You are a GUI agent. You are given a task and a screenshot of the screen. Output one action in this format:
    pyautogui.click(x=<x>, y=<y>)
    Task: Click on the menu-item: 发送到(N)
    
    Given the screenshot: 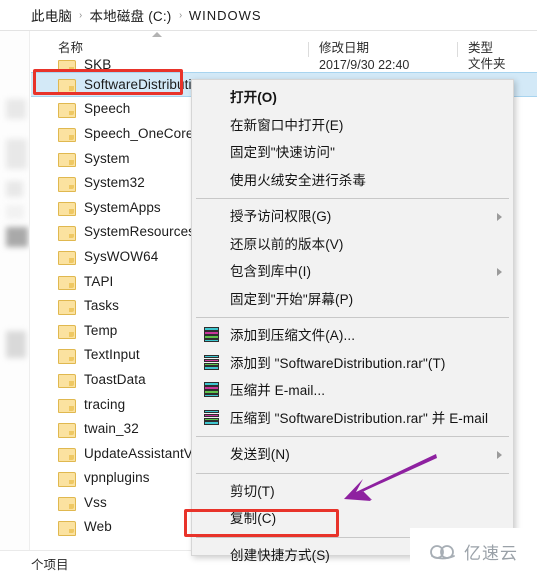 What is the action you would take?
    pyautogui.click(x=352, y=455)
    